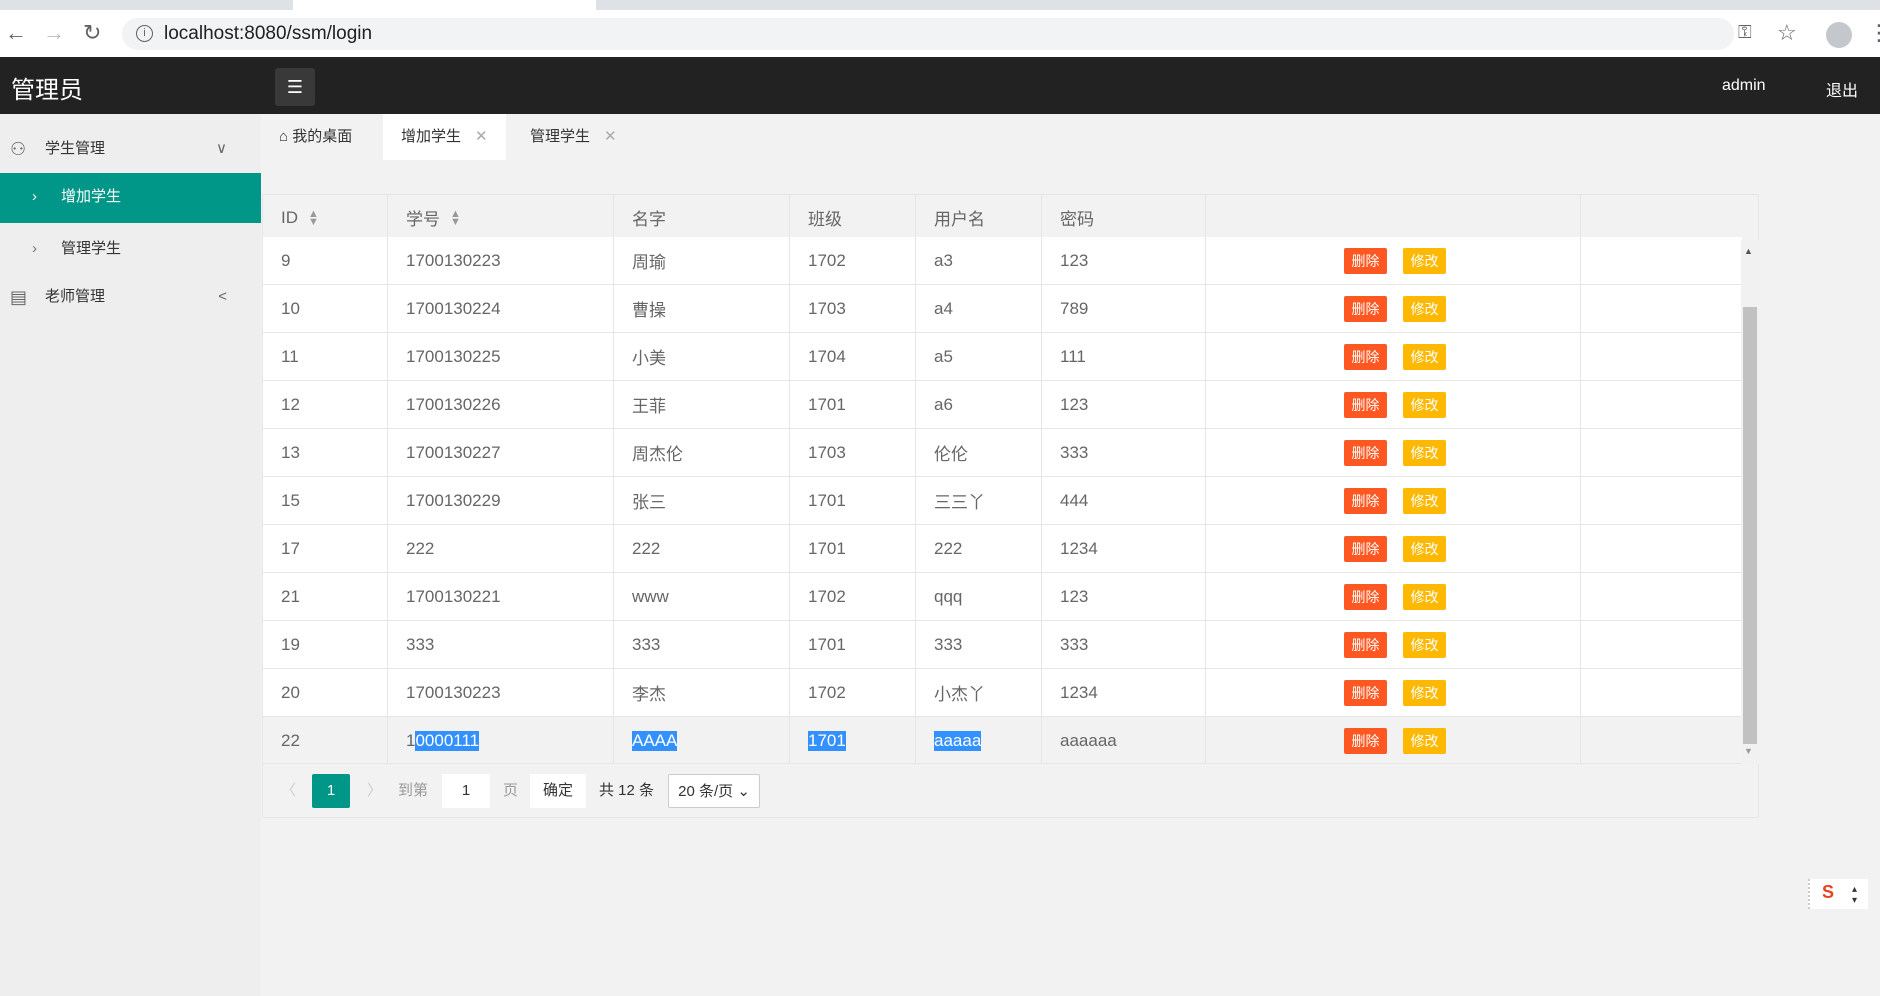 This screenshot has height=996, width=1880. Describe the element at coordinates (558, 791) in the screenshot. I see `confirm-button: 确定` at that location.